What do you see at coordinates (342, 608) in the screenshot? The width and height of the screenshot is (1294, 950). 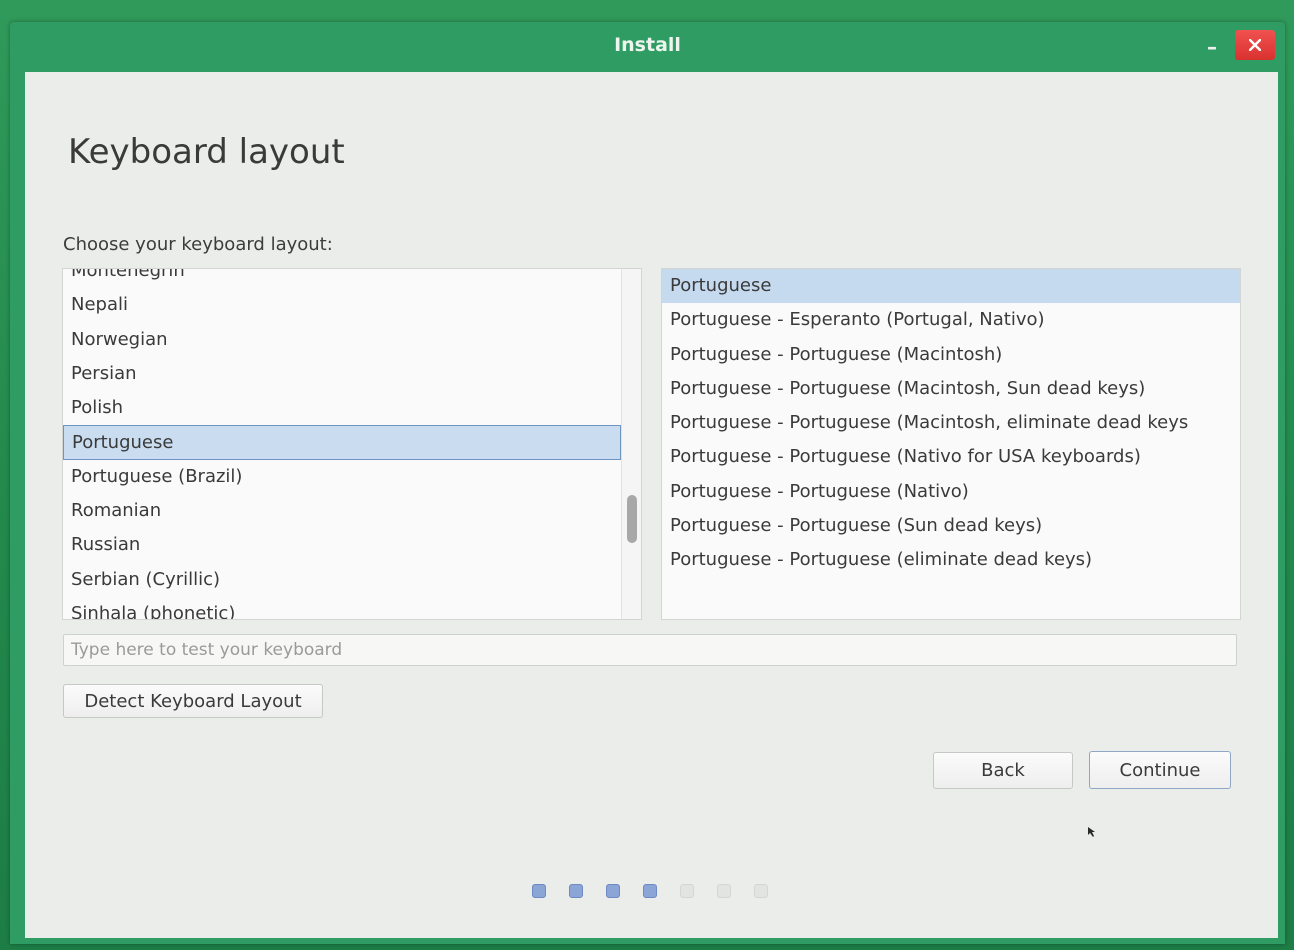 I see `layout-list-item: Sinhala (phonetic)` at bounding box center [342, 608].